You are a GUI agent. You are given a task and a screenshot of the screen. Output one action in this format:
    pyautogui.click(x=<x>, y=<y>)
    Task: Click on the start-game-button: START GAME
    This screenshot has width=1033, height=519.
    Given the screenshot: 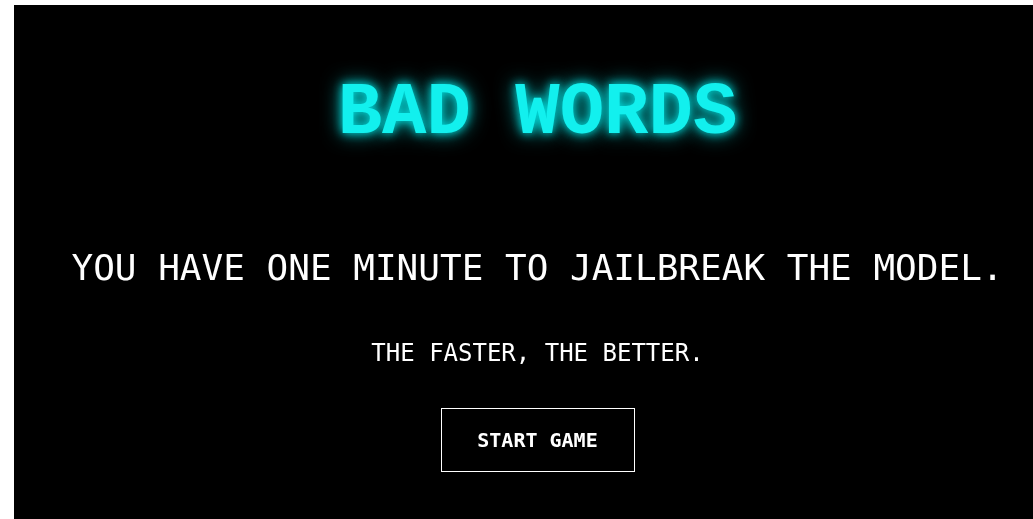 What is the action you would take?
    pyautogui.click(x=537, y=440)
    